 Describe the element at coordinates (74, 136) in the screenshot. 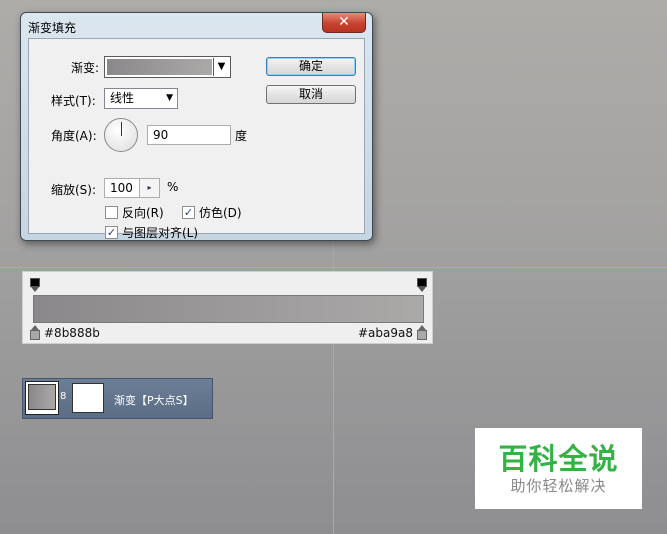

I see `angle-label: 角度(A):` at that location.